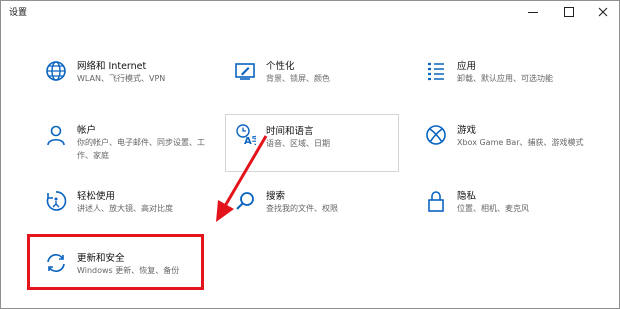 Image resolution: width=620 pixels, height=309 pixels. What do you see at coordinates (242, 178) in the screenshot?
I see `annotation-arrow` at bounding box center [242, 178].